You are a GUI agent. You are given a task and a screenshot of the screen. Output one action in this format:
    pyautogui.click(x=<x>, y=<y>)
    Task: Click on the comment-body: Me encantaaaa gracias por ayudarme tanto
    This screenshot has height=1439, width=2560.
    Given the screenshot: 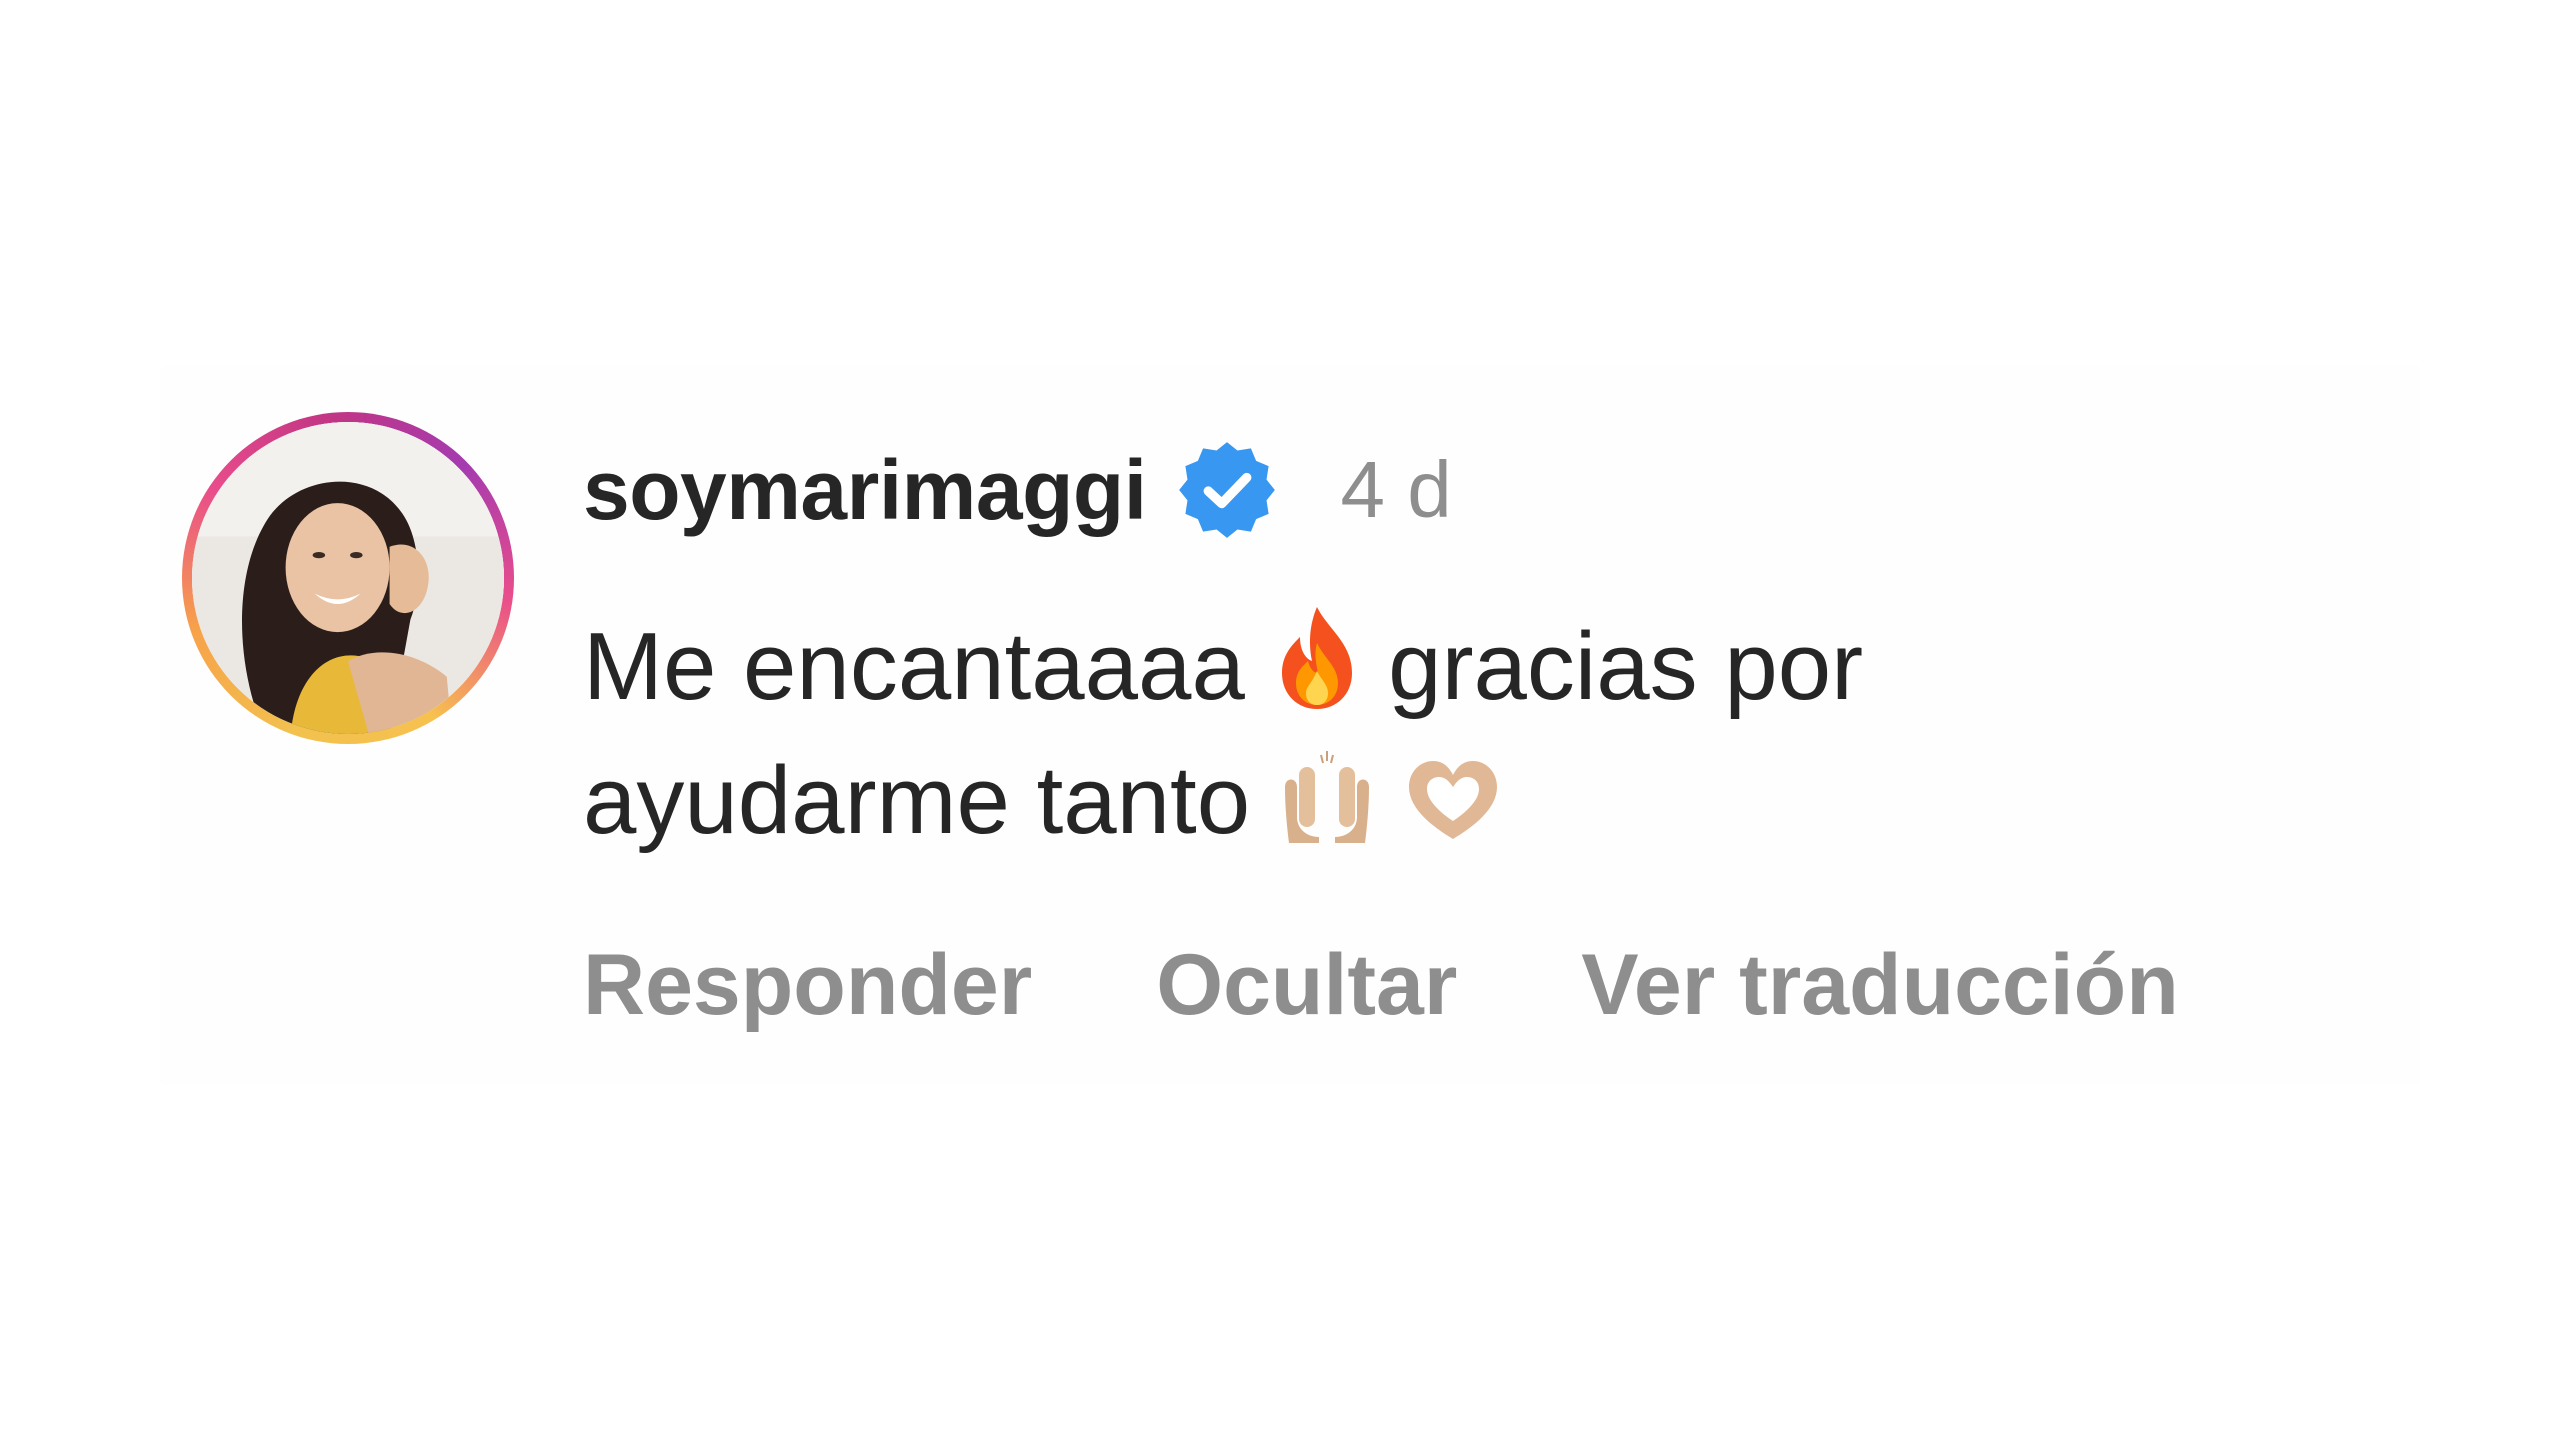 What is the action you would take?
    pyautogui.click(x=1483, y=734)
    